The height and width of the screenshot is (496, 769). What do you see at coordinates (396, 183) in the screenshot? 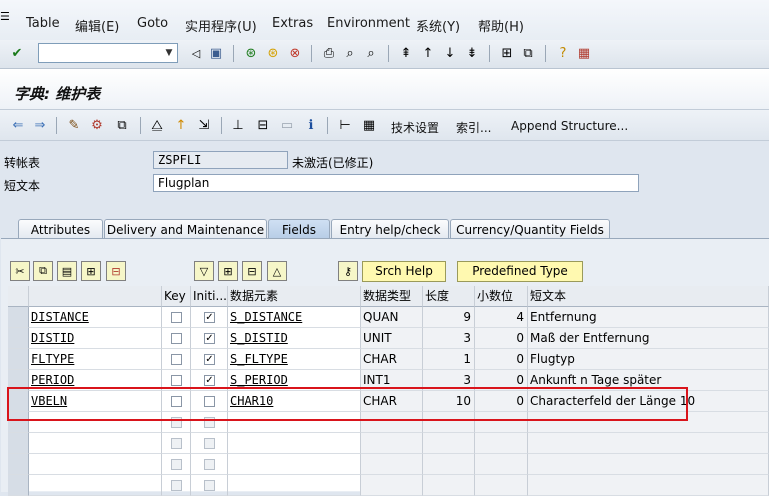
I see `short-text-input: Flugplan` at bounding box center [396, 183].